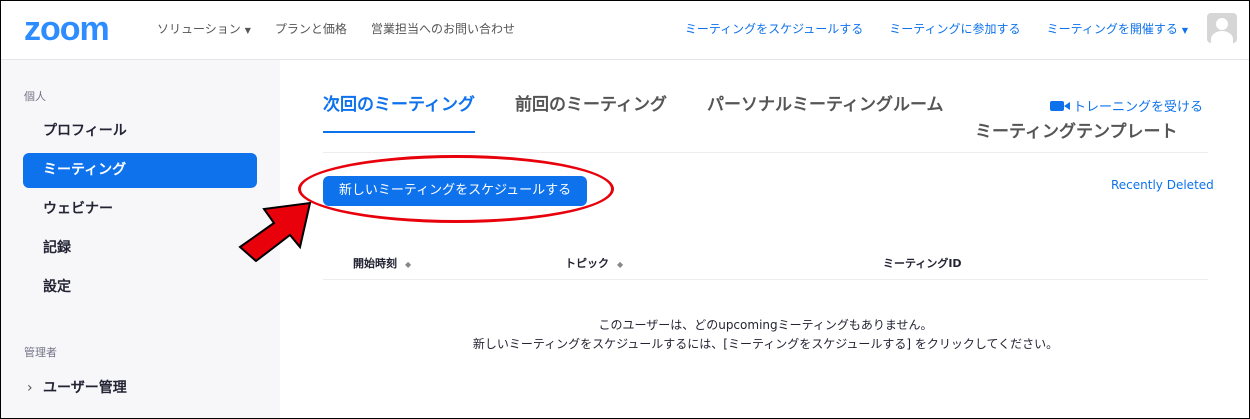 This screenshot has width=1250, height=419. What do you see at coordinates (922, 263) in the screenshot?
I see `column-meeting-id: ミーティングID` at bounding box center [922, 263].